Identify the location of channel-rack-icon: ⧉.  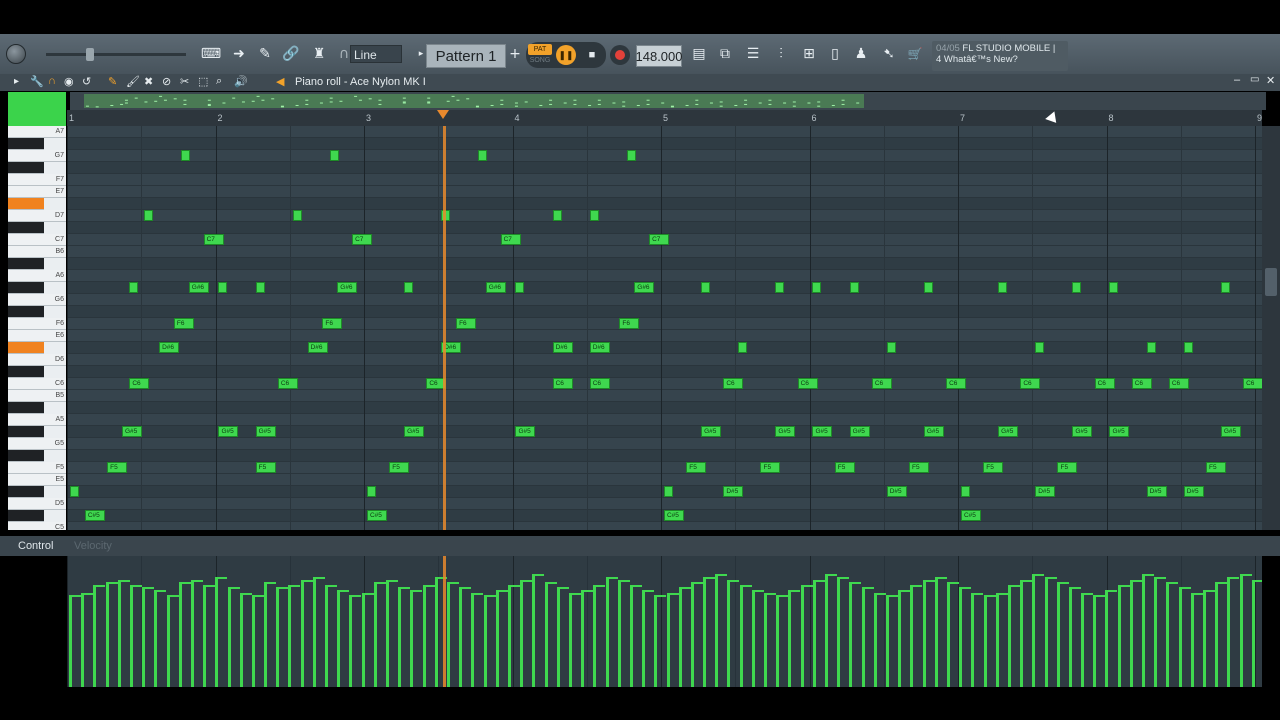
(725, 54).